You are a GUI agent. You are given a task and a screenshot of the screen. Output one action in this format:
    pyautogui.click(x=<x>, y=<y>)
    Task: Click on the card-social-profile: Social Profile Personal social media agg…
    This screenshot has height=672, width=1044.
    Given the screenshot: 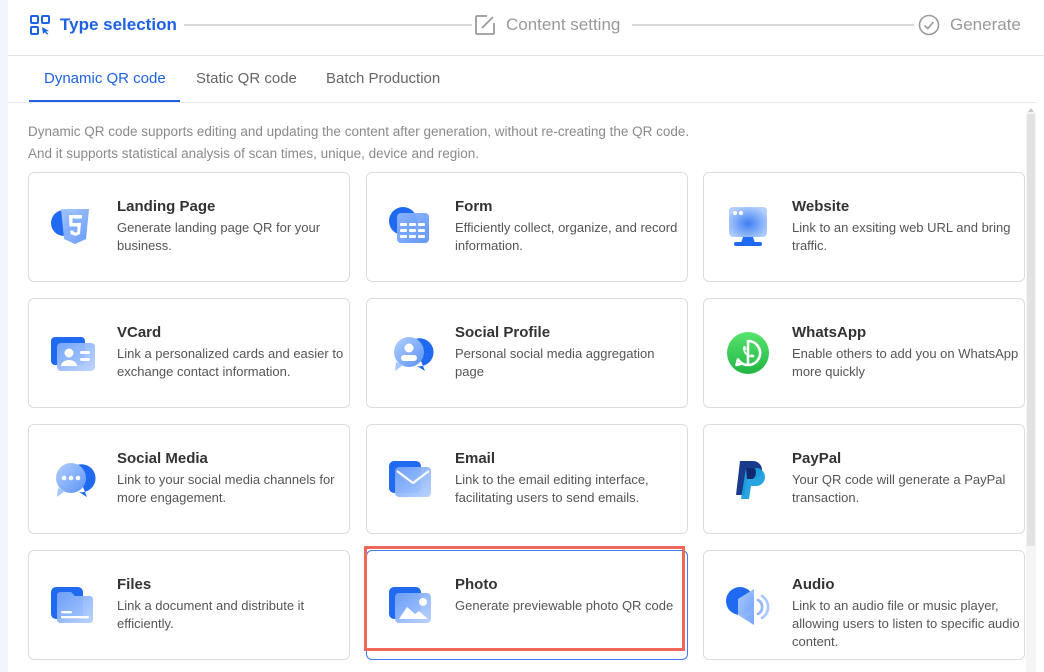 What is the action you would take?
    pyautogui.click(x=527, y=353)
    